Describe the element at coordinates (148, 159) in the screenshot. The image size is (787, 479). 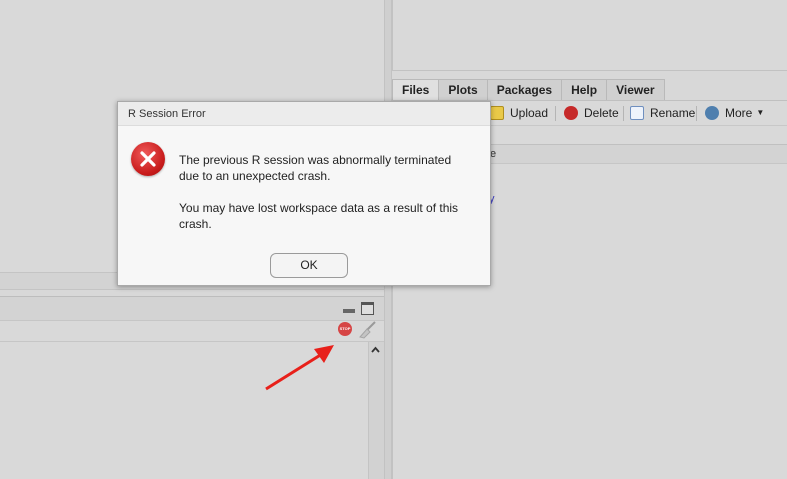
I see `error-icon` at that location.